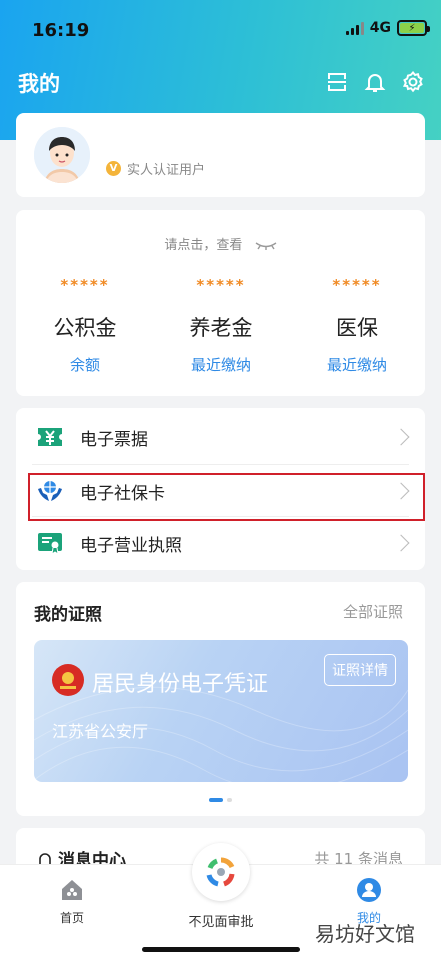  I want to click on resident-id-card: 居民身份电子凭证 证照详情 江苏省公安厅, so click(221, 711).